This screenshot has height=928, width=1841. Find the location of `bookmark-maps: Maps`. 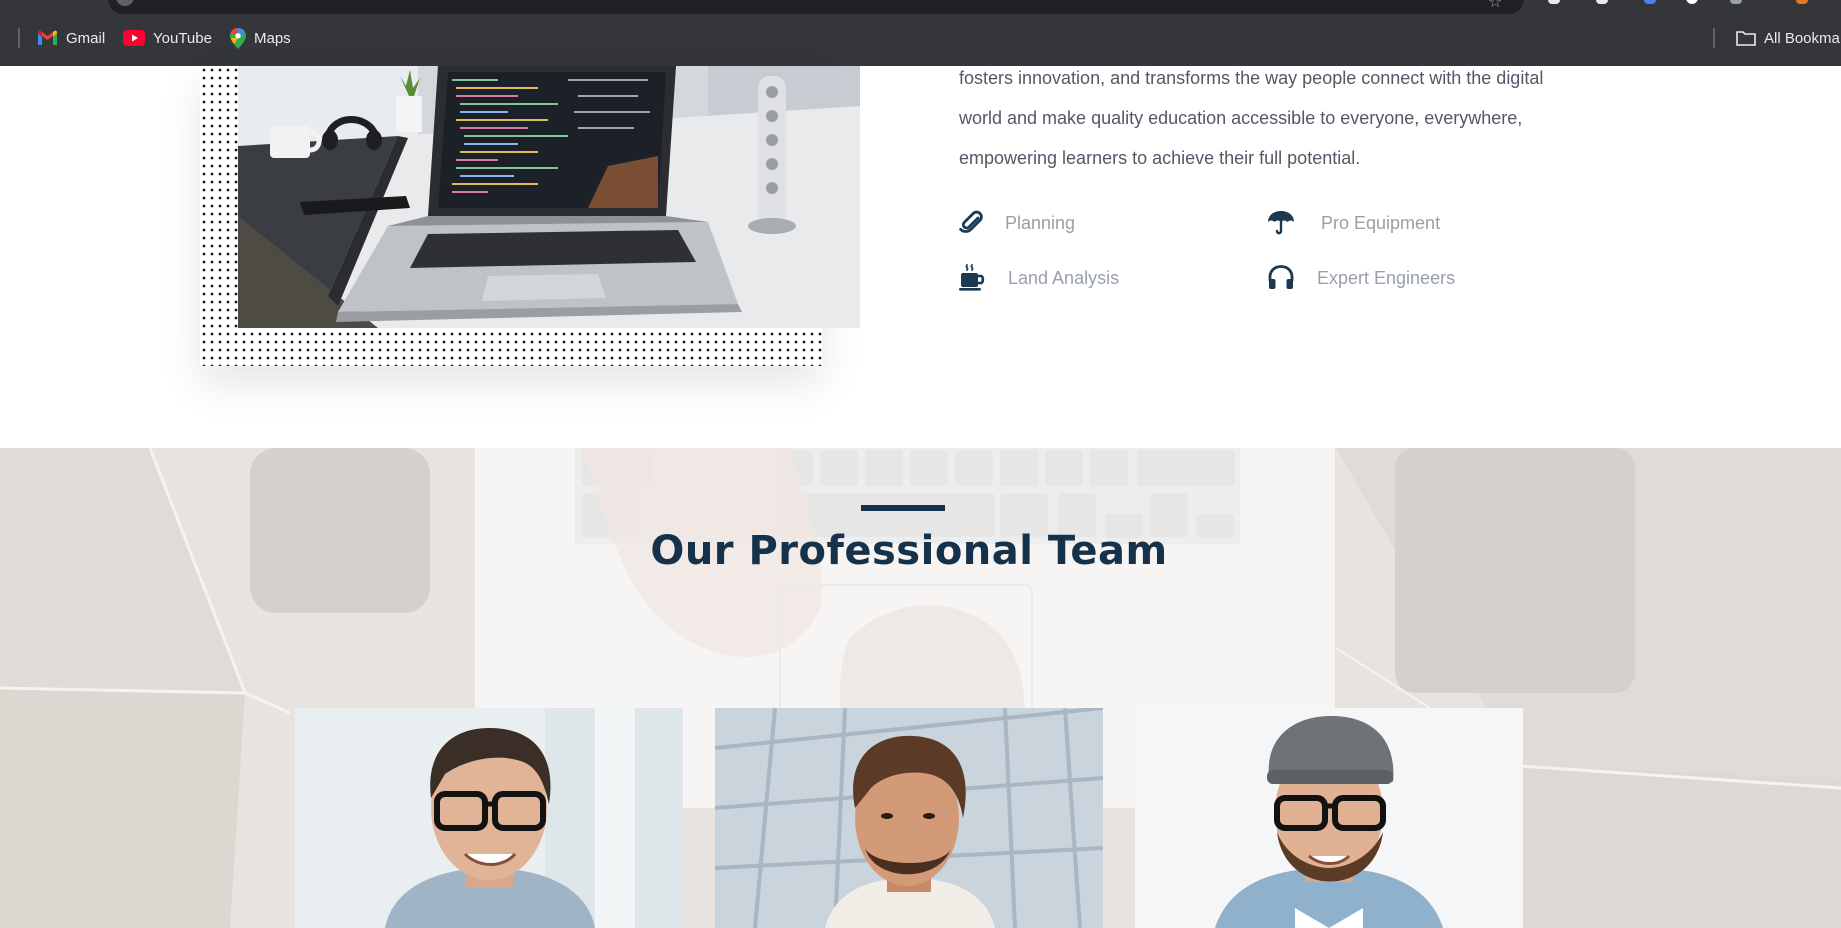

bookmark-maps: Maps is located at coordinates (260, 38).